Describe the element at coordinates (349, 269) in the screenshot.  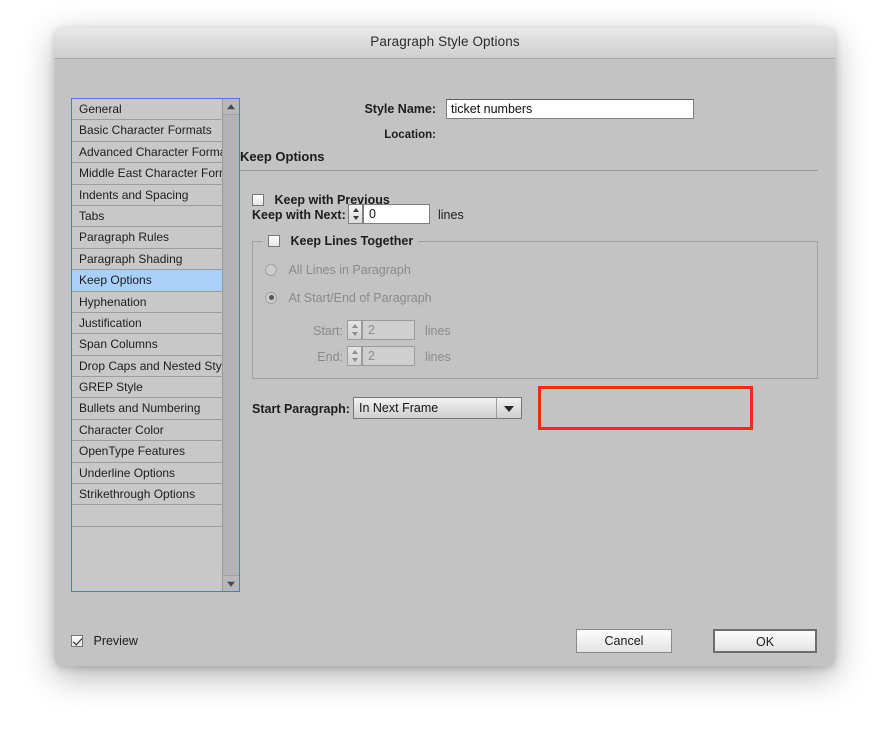
I see `all-lines-in-paragraph-label: All Lines in Paragraph` at that location.